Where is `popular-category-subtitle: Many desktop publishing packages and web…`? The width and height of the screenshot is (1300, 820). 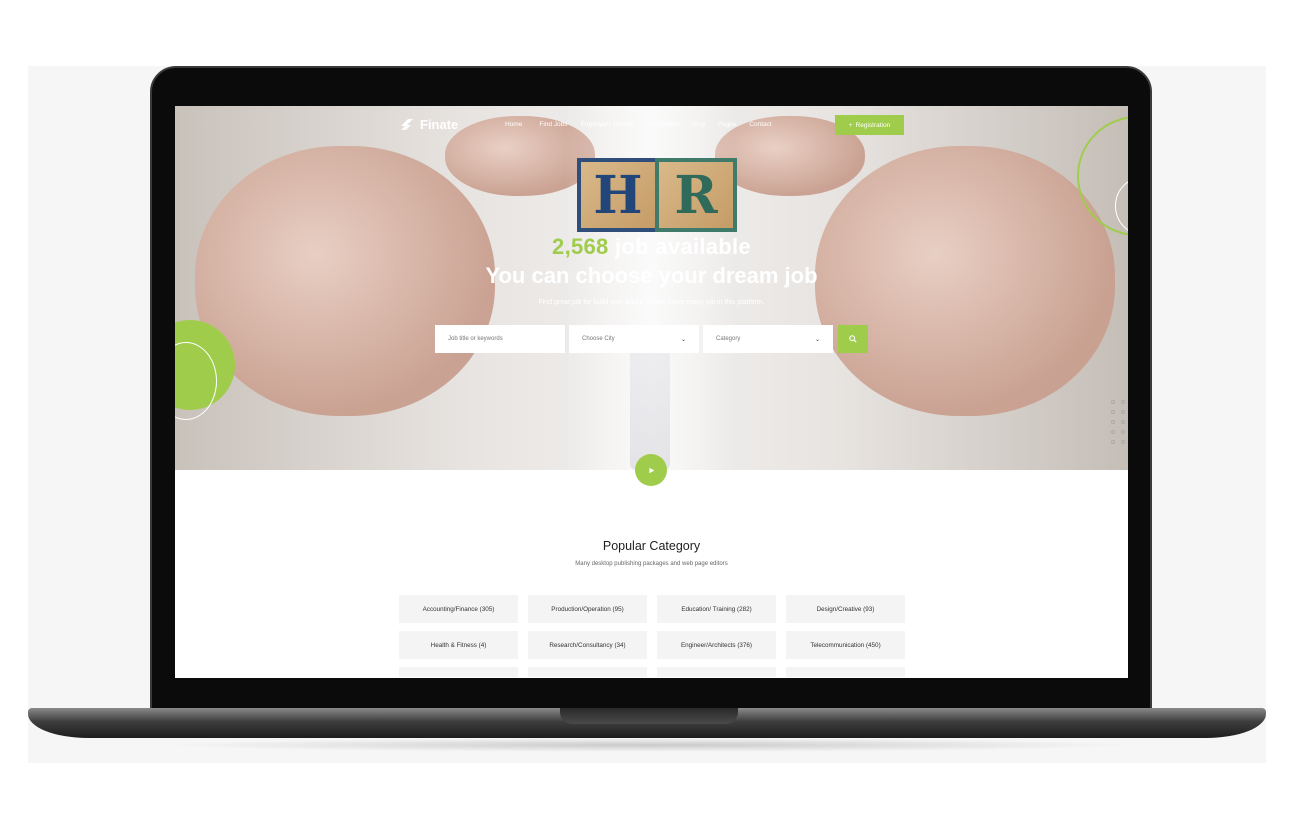 popular-category-subtitle: Many desktop publishing packages and web… is located at coordinates (651, 564).